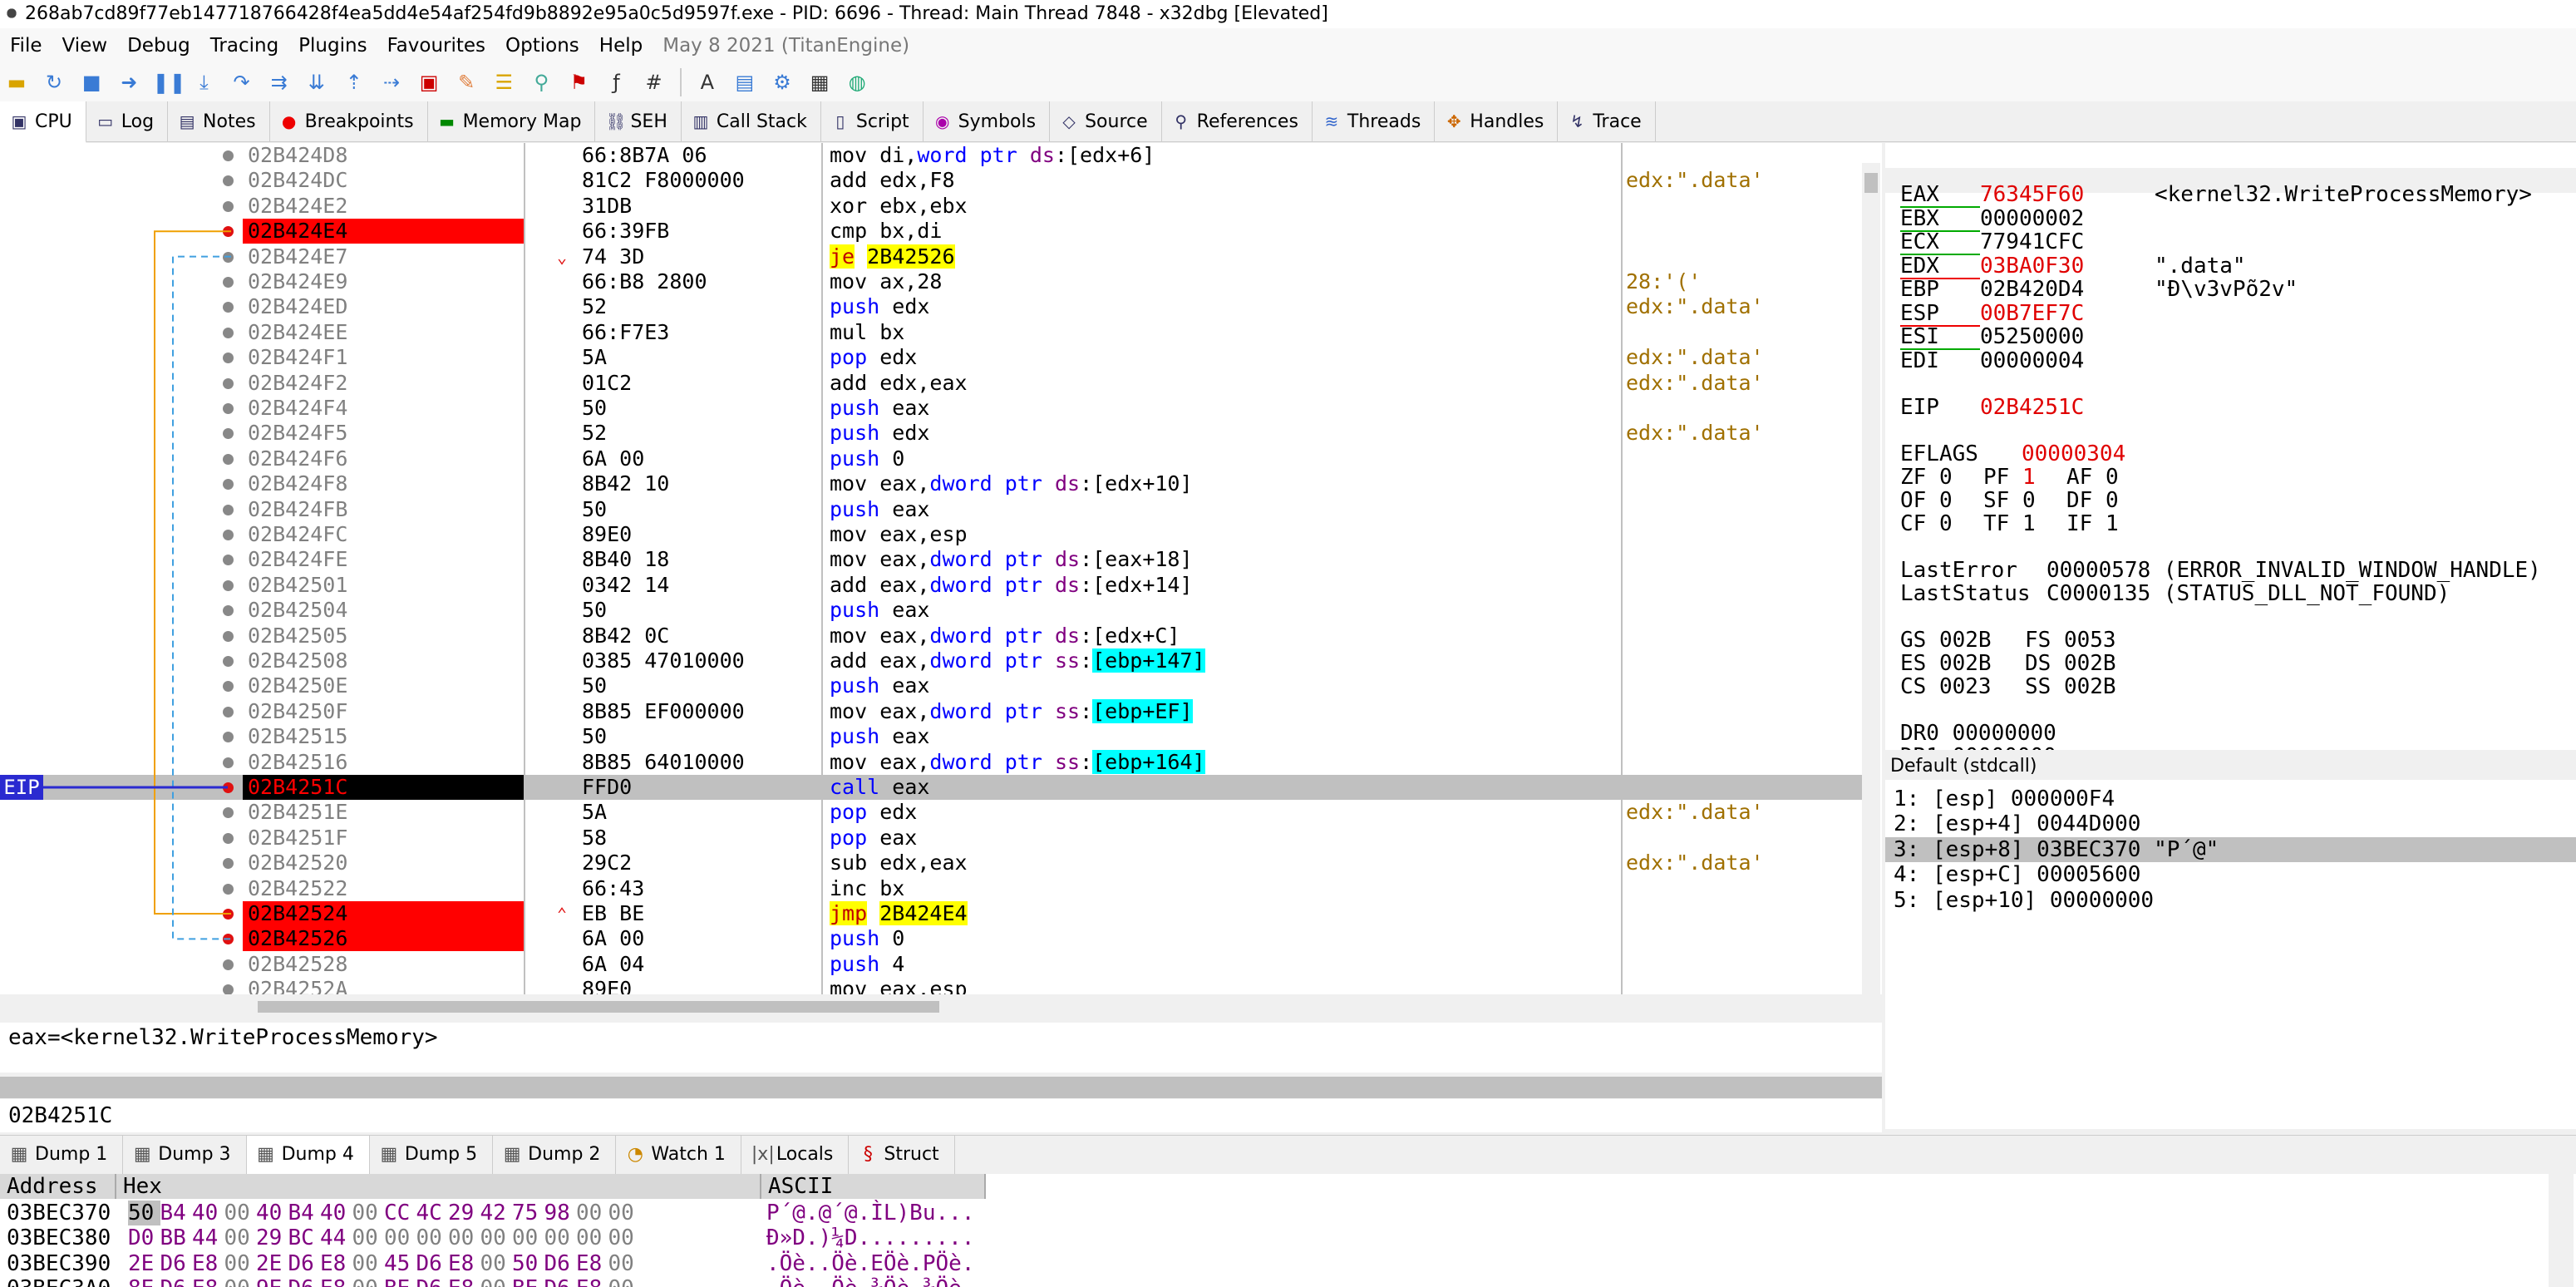  I want to click on tab-dump-5: ▦ Dump 5, so click(432, 1155).